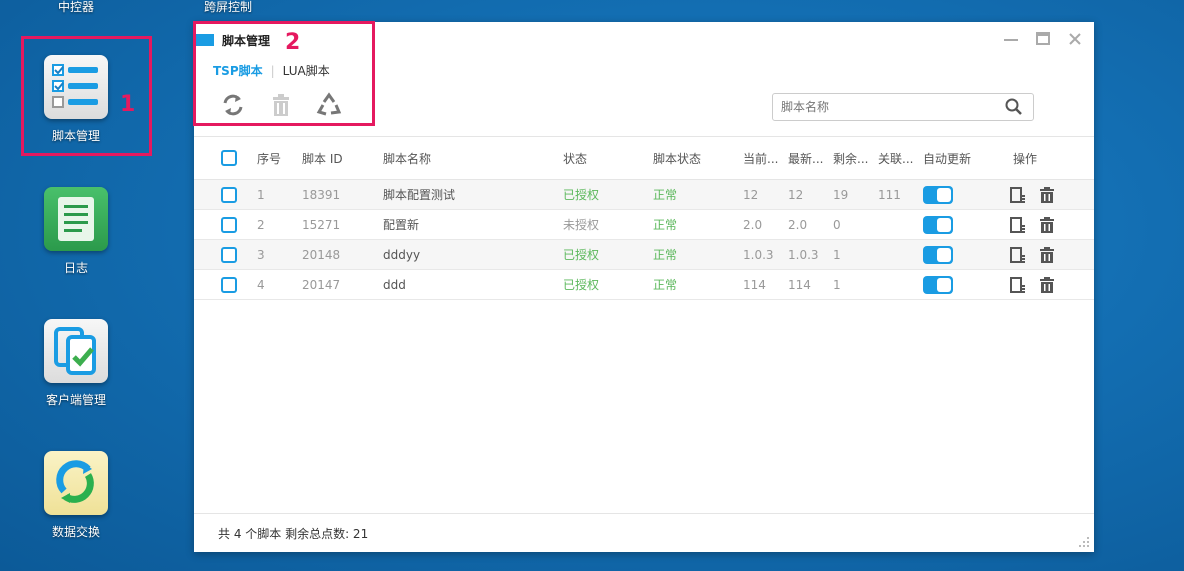 The image size is (1184, 571). I want to click on table-row: 4 20147 ddd 已授权 正常 114 114 1, so click(644, 285).